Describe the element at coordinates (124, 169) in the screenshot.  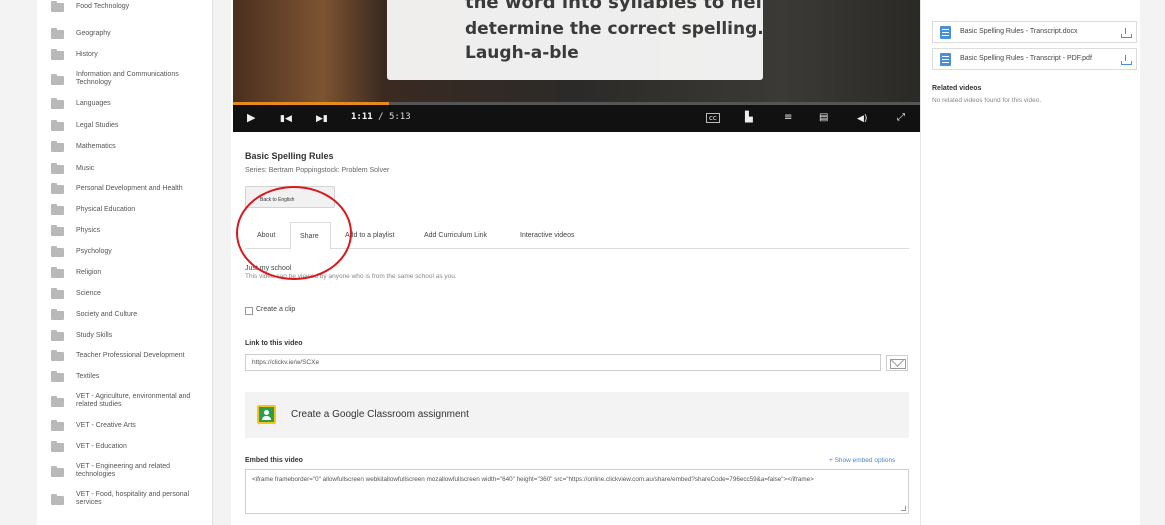
I see `sidebar-item-music: Music` at that location.